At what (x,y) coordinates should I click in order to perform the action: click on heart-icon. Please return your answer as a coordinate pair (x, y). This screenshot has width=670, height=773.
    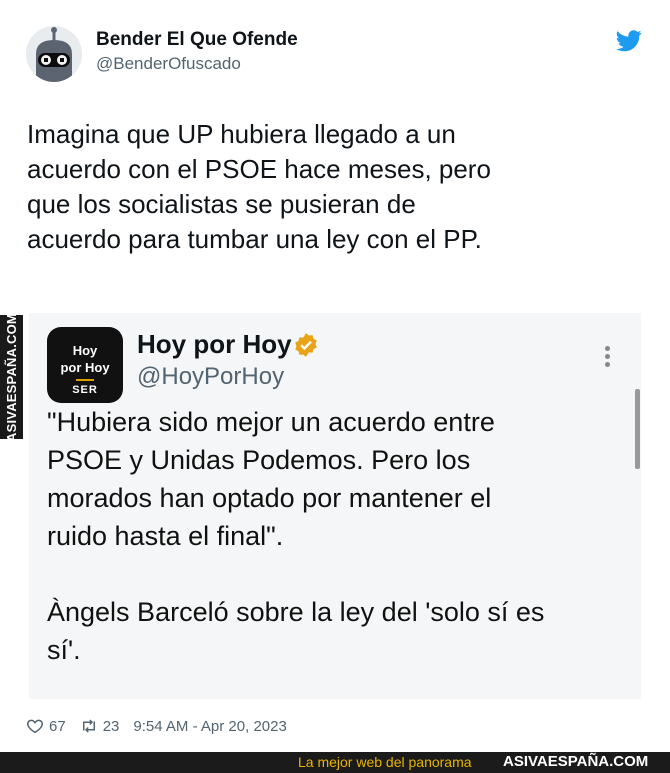
    Looking at the image, I should click on (35, 726).